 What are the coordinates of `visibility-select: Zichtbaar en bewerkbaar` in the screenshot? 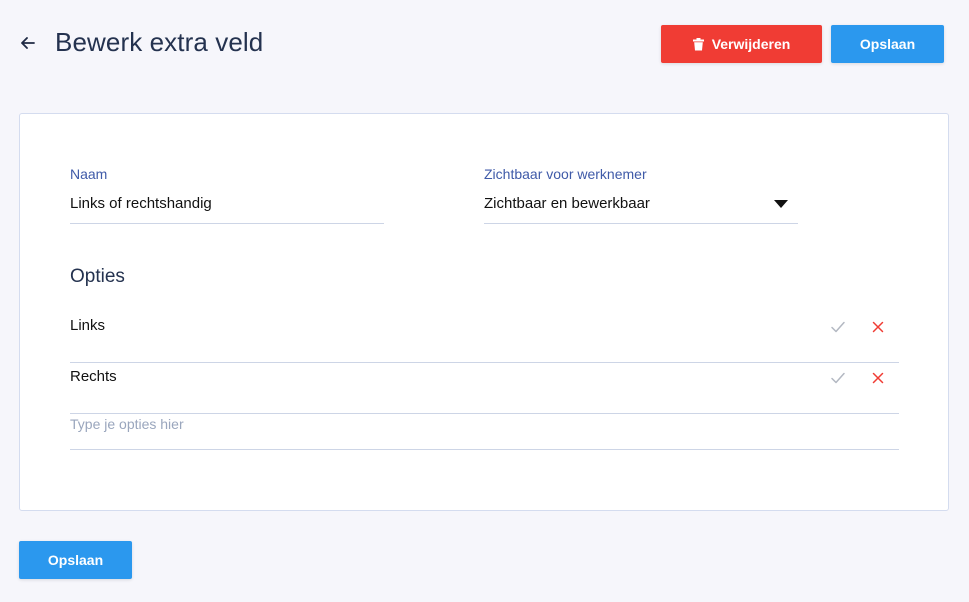 It's located at (641, 205).